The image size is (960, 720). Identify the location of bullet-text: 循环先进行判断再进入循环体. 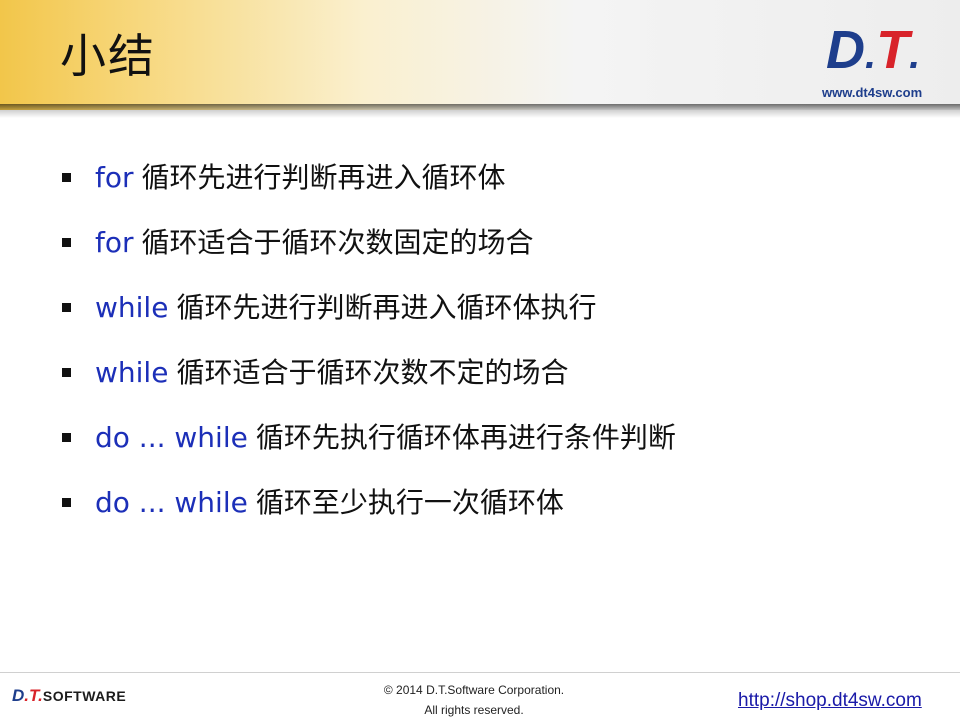
(323, 177).